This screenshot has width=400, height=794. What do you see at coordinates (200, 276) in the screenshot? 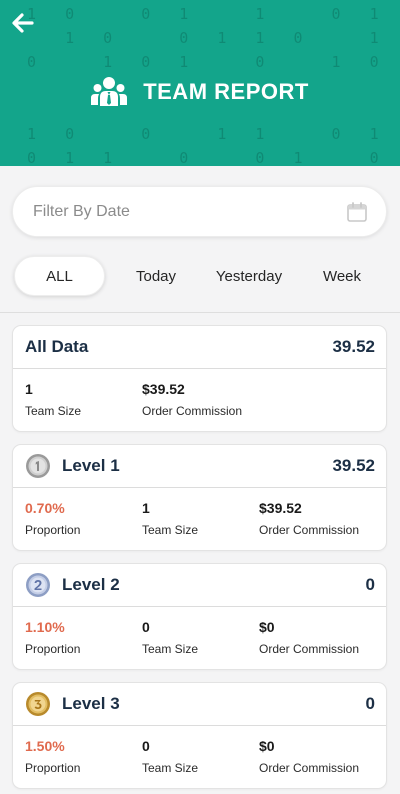
I see `date-range-tabs: ALL Today Yesterday Week` at bounding box center [200, 276].